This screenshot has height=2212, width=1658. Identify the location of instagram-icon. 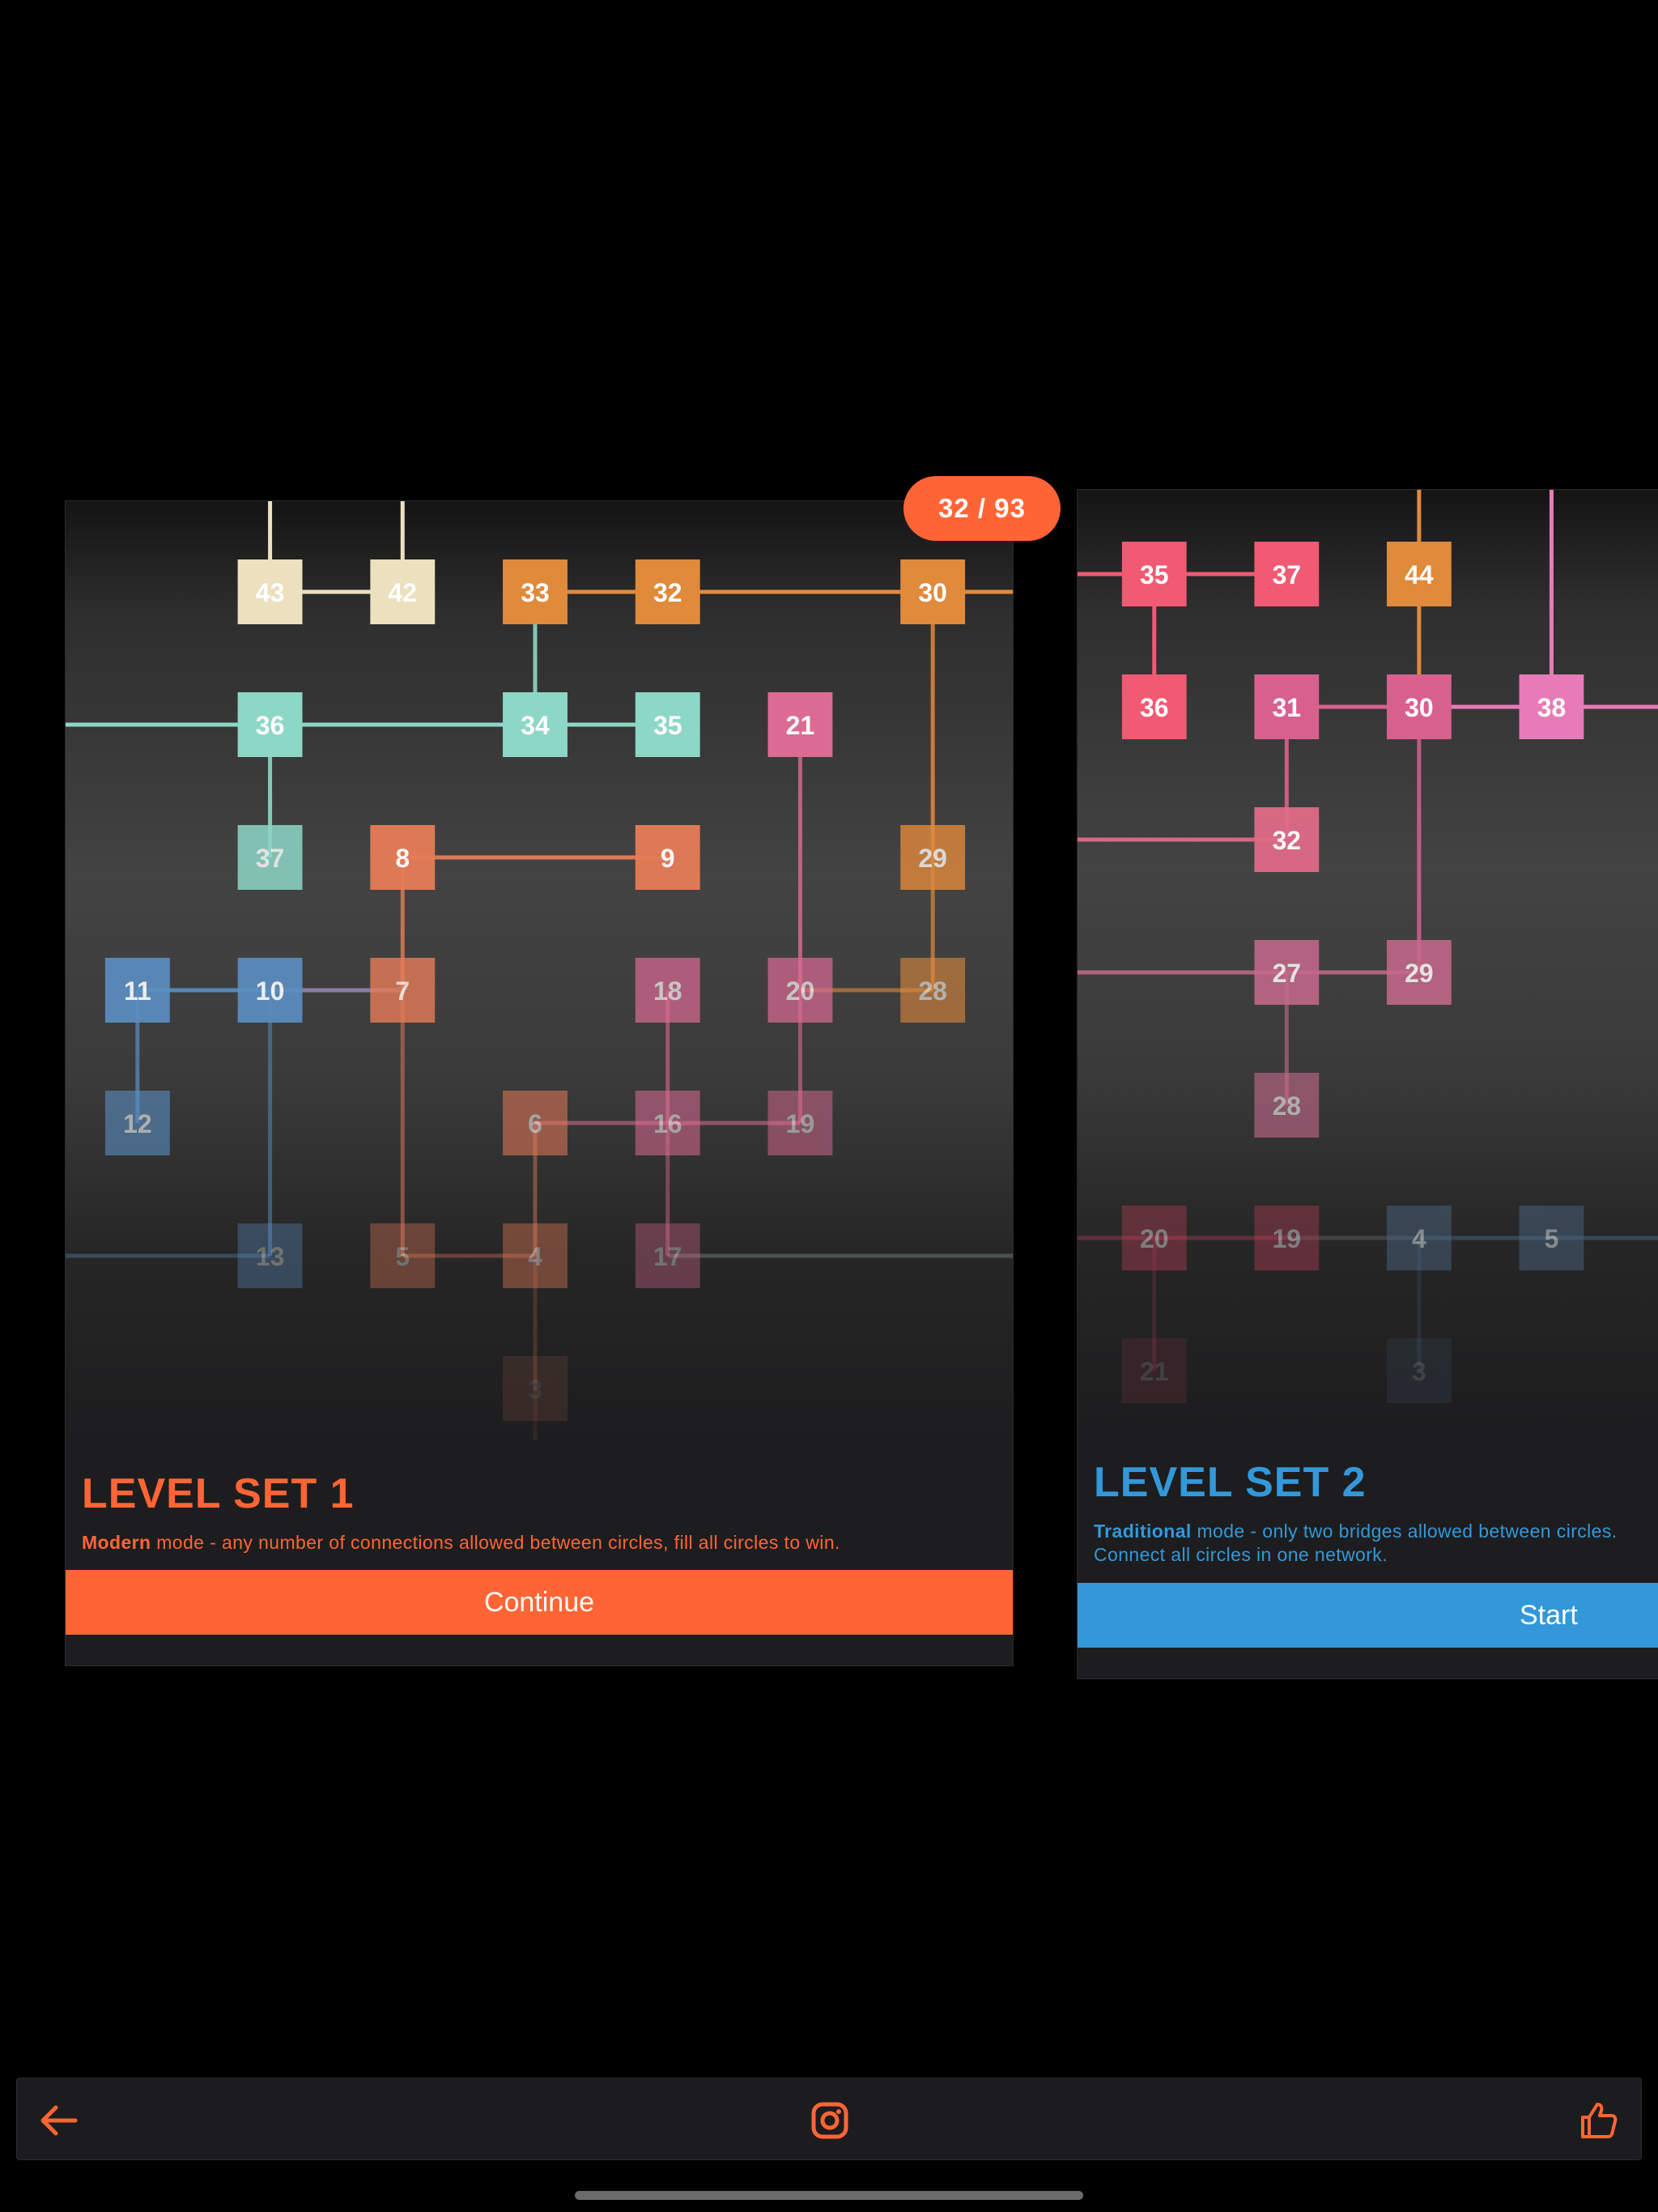
(830, 2120).